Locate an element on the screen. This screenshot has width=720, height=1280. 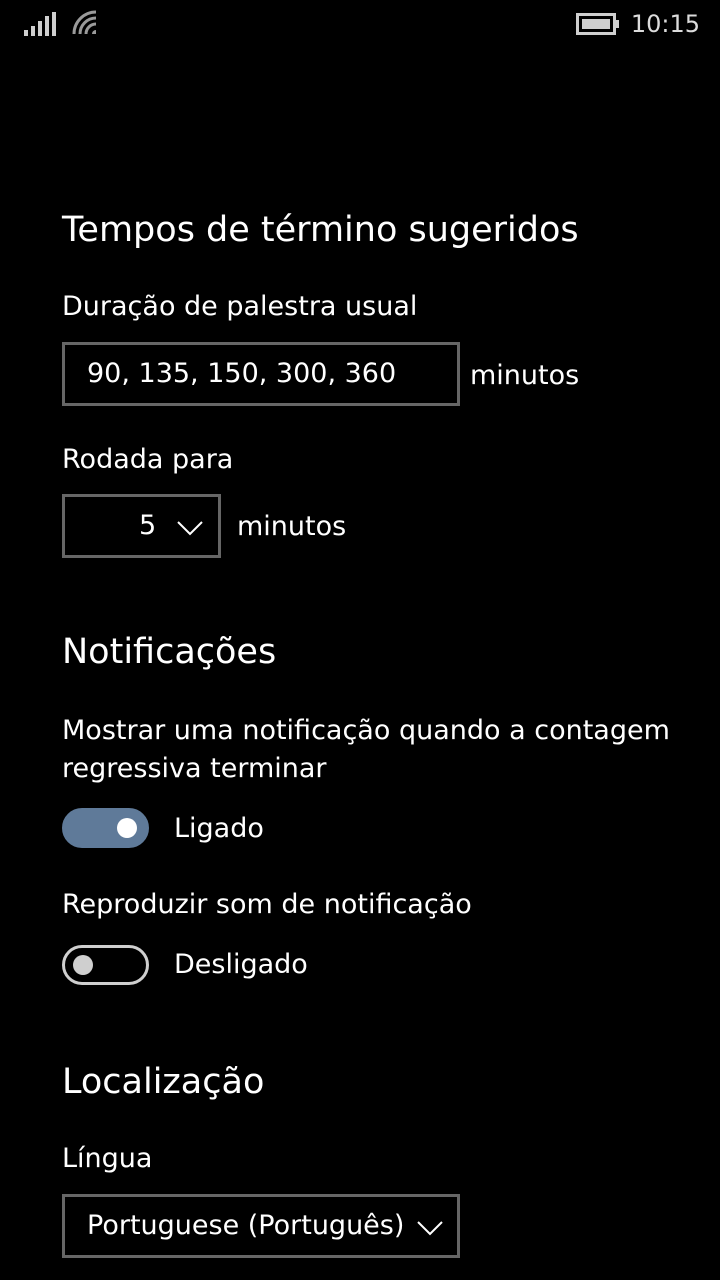
status-bar: 10:15 is located at coordinates (360, 25).